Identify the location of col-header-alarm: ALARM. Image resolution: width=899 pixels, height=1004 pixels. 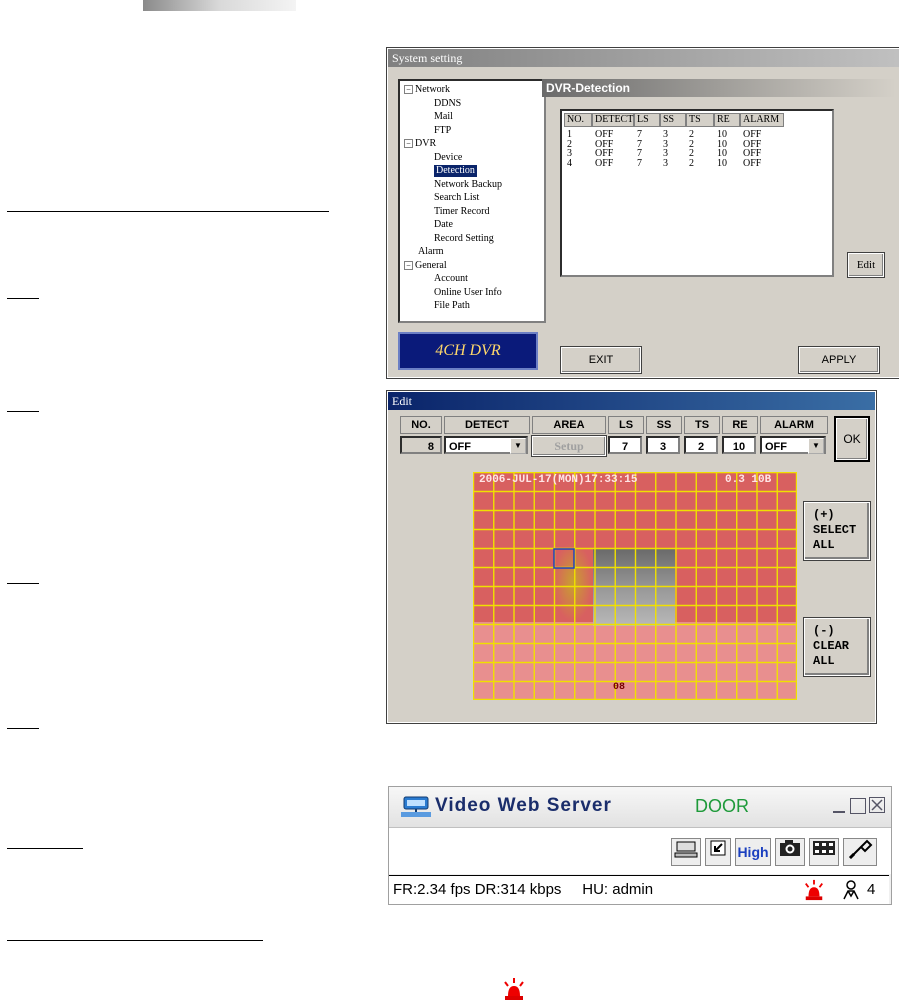
(794, 425).